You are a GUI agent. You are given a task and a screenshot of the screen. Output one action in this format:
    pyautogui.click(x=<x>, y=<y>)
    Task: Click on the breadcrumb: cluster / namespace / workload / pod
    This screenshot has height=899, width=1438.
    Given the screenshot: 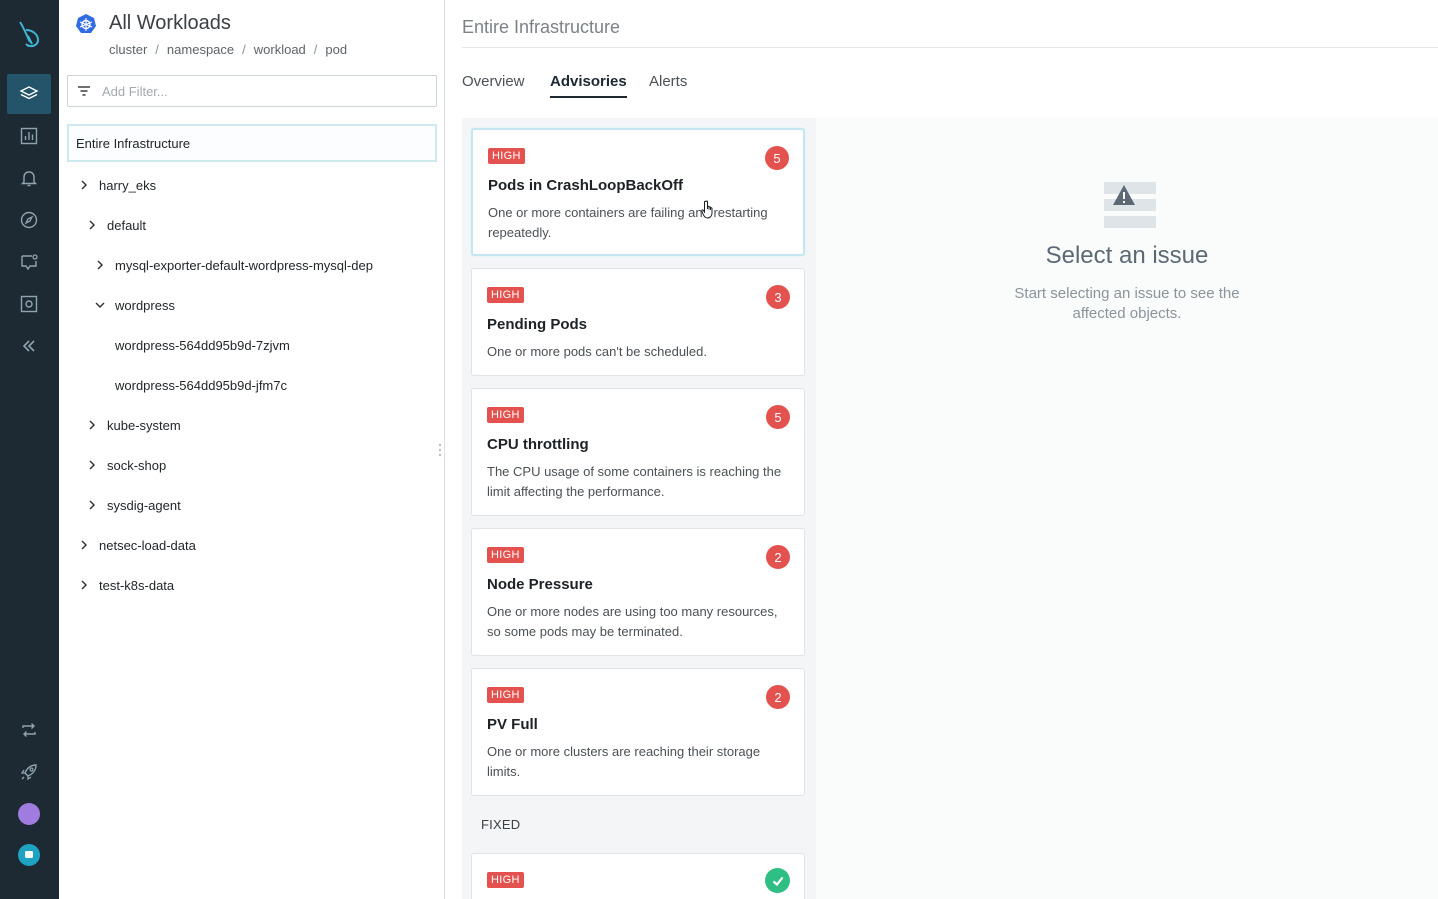 What is the action you would take?
    pyautogui.click(x=228, y=49)
    